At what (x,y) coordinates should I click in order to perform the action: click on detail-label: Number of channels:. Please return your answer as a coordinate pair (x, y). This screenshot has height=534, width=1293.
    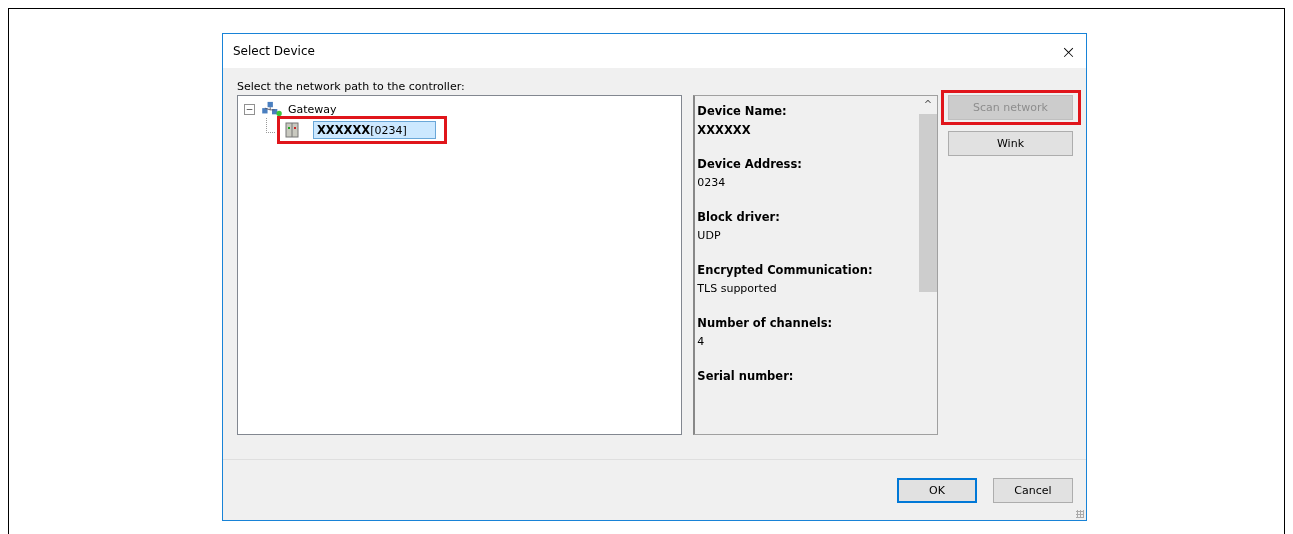
    Looking at the image, I should click on (765, 323).